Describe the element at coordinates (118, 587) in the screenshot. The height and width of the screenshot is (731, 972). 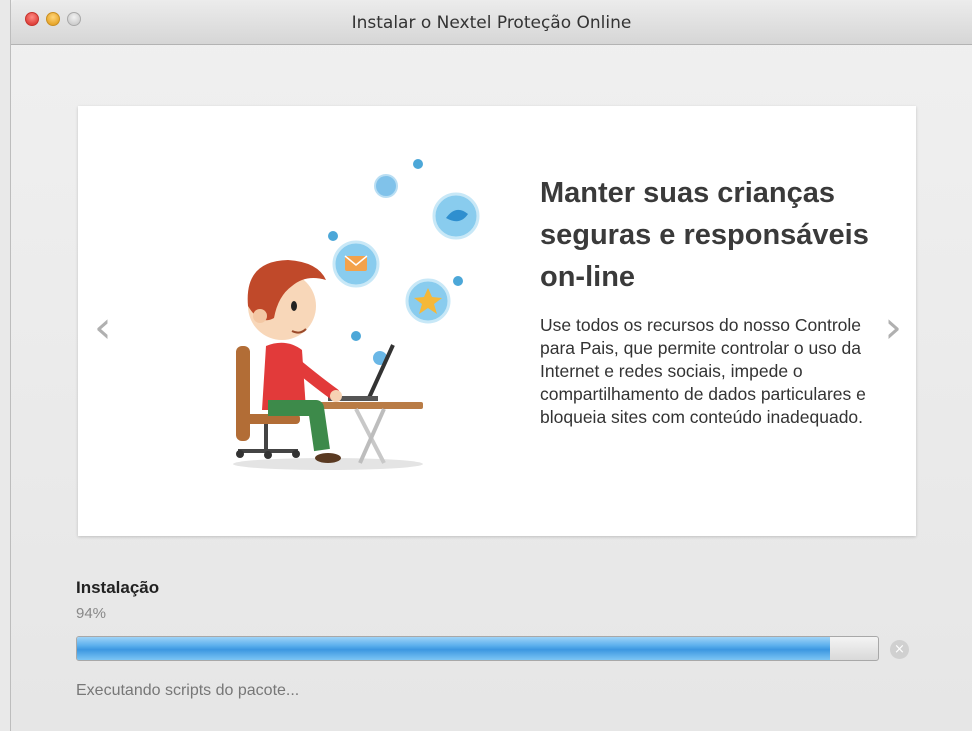
I see `installation-label: Instalação` at that location.